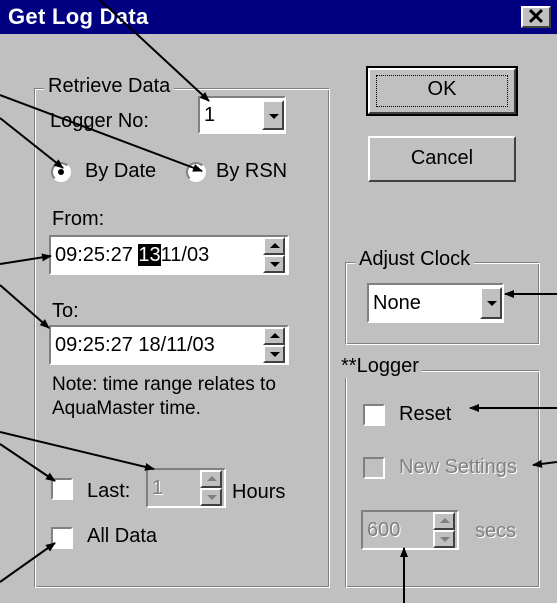 Image resolution: width=557 pixels, height=603 pixels. I want to click on logger-no-dropdown-button, so click(273, 115).